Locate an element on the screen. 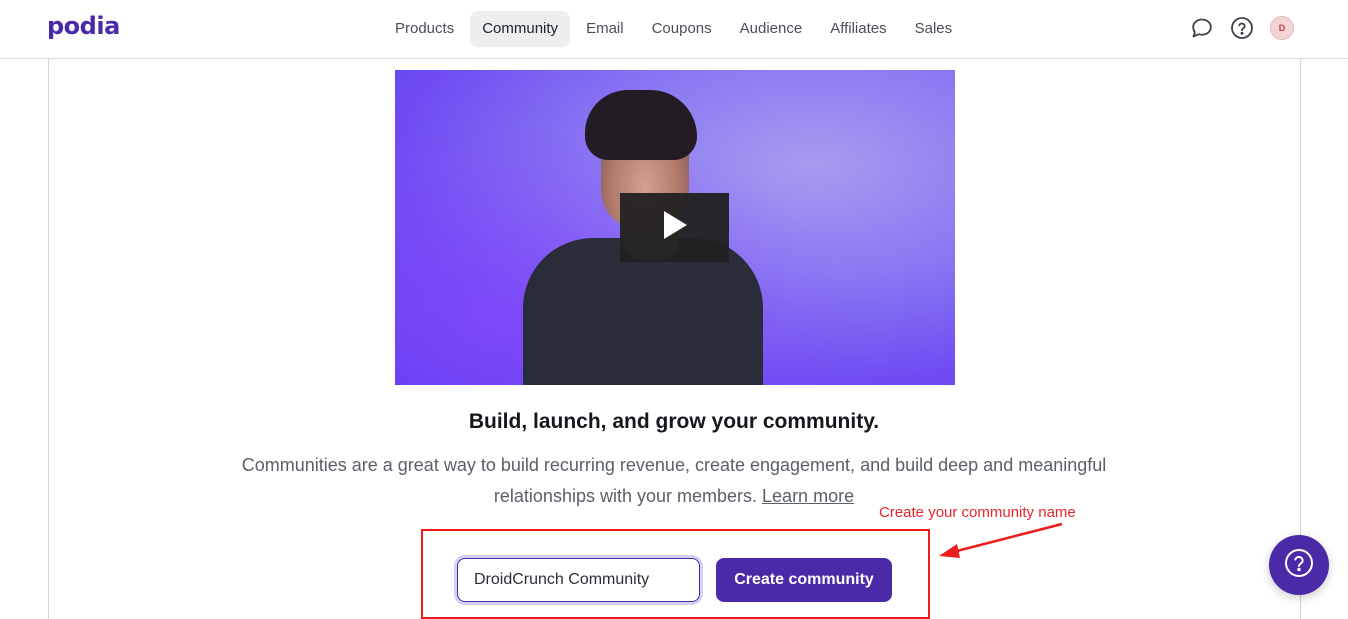  video-play-button is located at coordinates (674, 227).